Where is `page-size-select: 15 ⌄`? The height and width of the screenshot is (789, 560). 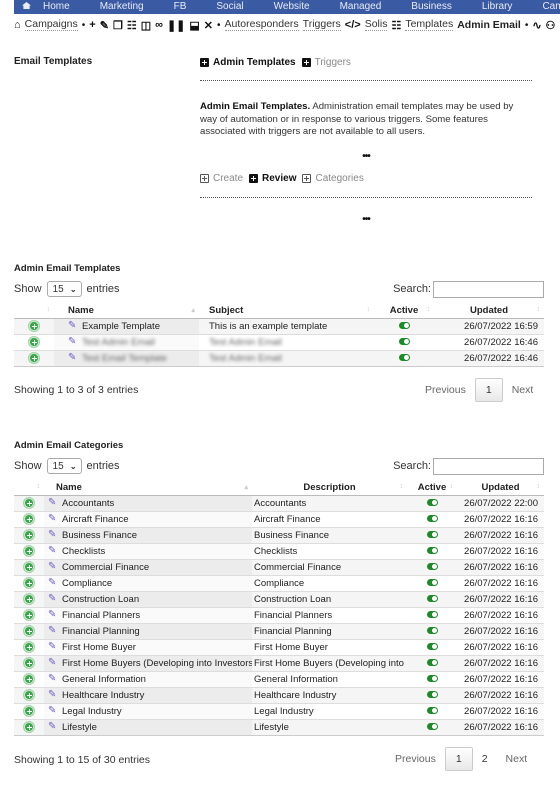
page-size-select: 15 ⌄ is located at coordinates (64, 466).